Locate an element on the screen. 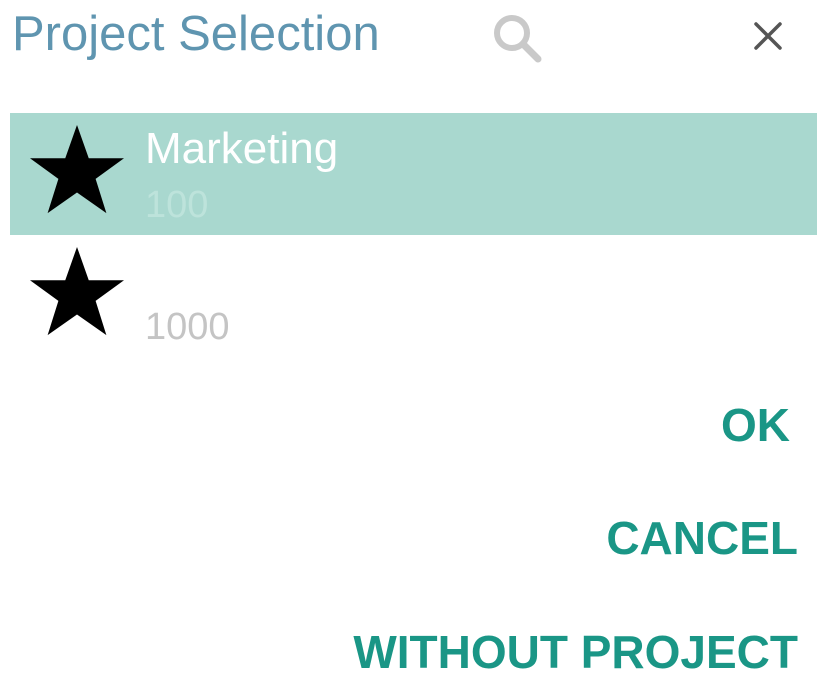 This screenshot has height=682, width=817. cancel-button: CANCEL is located at coordinates (702, 538).